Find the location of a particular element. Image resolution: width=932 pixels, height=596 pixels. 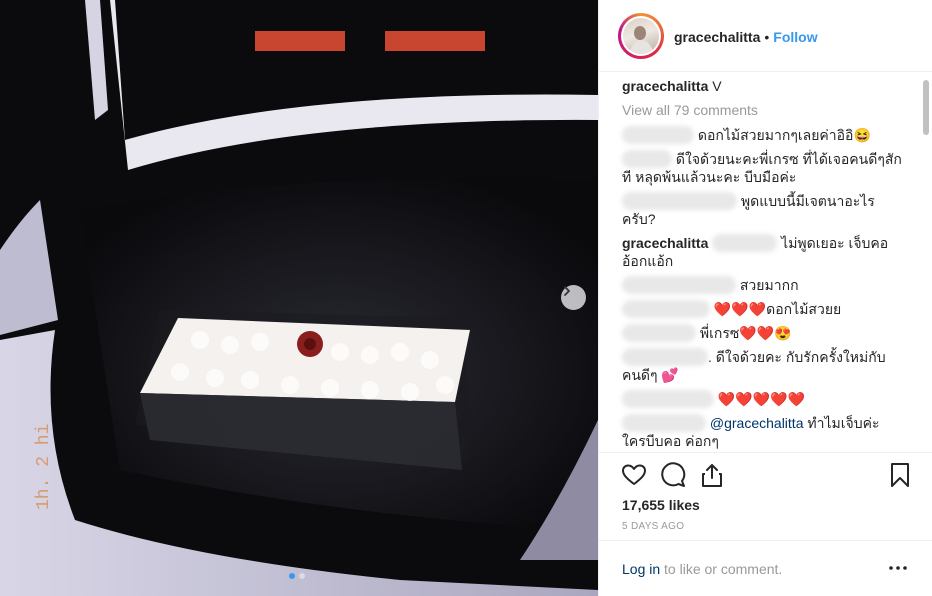

next-photo-button is located at coordinates (573, 297).